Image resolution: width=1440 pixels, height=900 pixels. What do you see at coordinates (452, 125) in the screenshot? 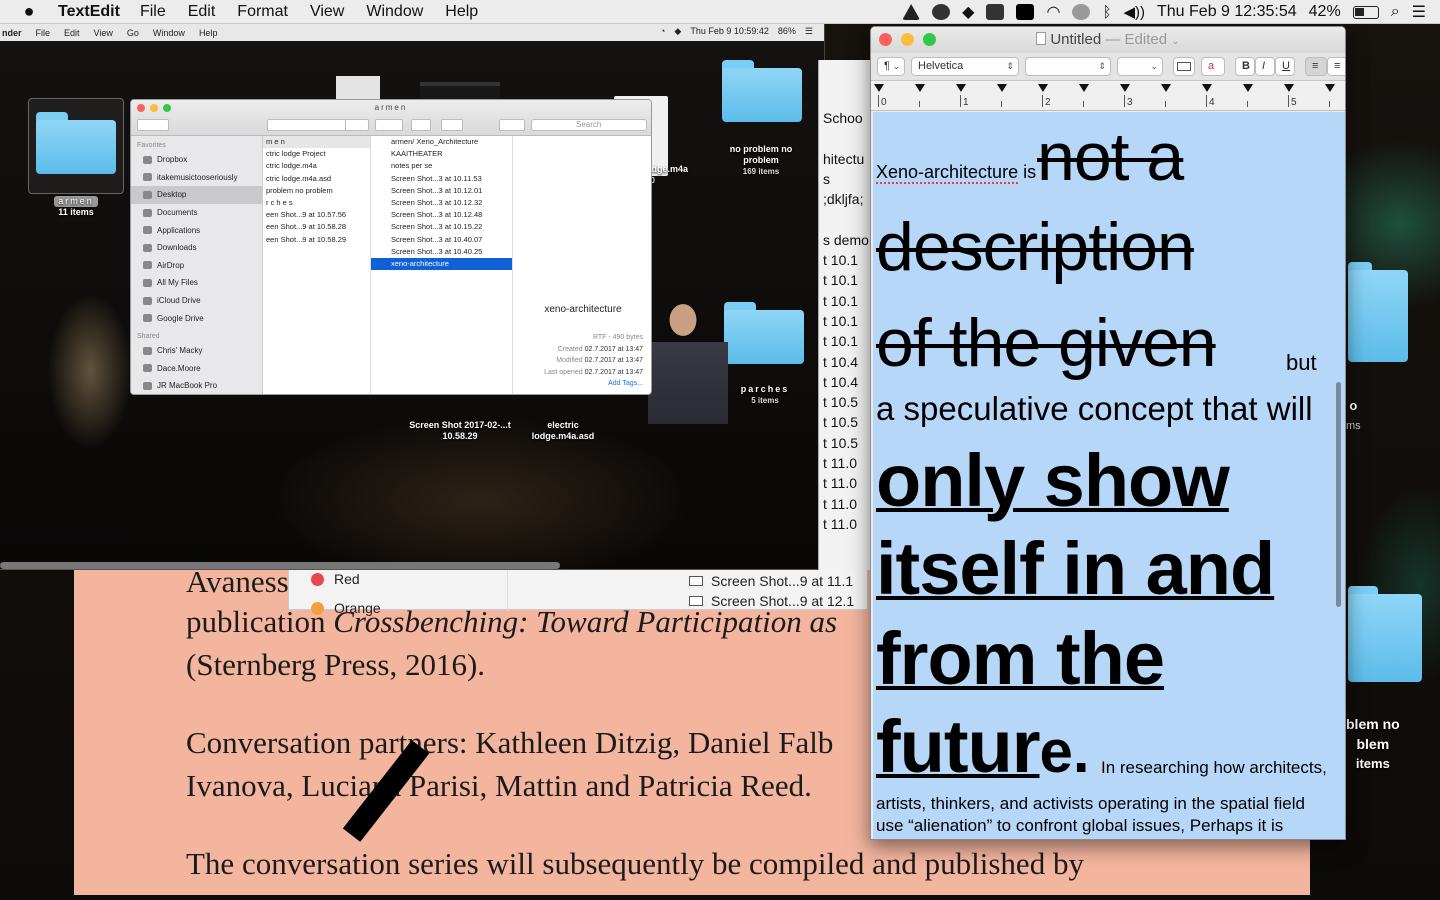
I see `finder-tag-button` at bounding box center [452, 125].